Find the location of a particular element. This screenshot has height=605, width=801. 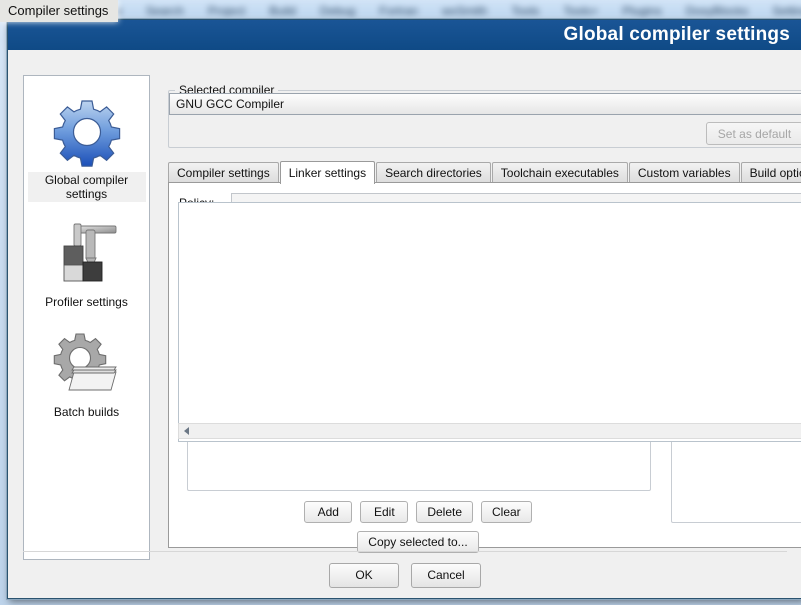

ok-button: OK is located at coordinates (364, 575).